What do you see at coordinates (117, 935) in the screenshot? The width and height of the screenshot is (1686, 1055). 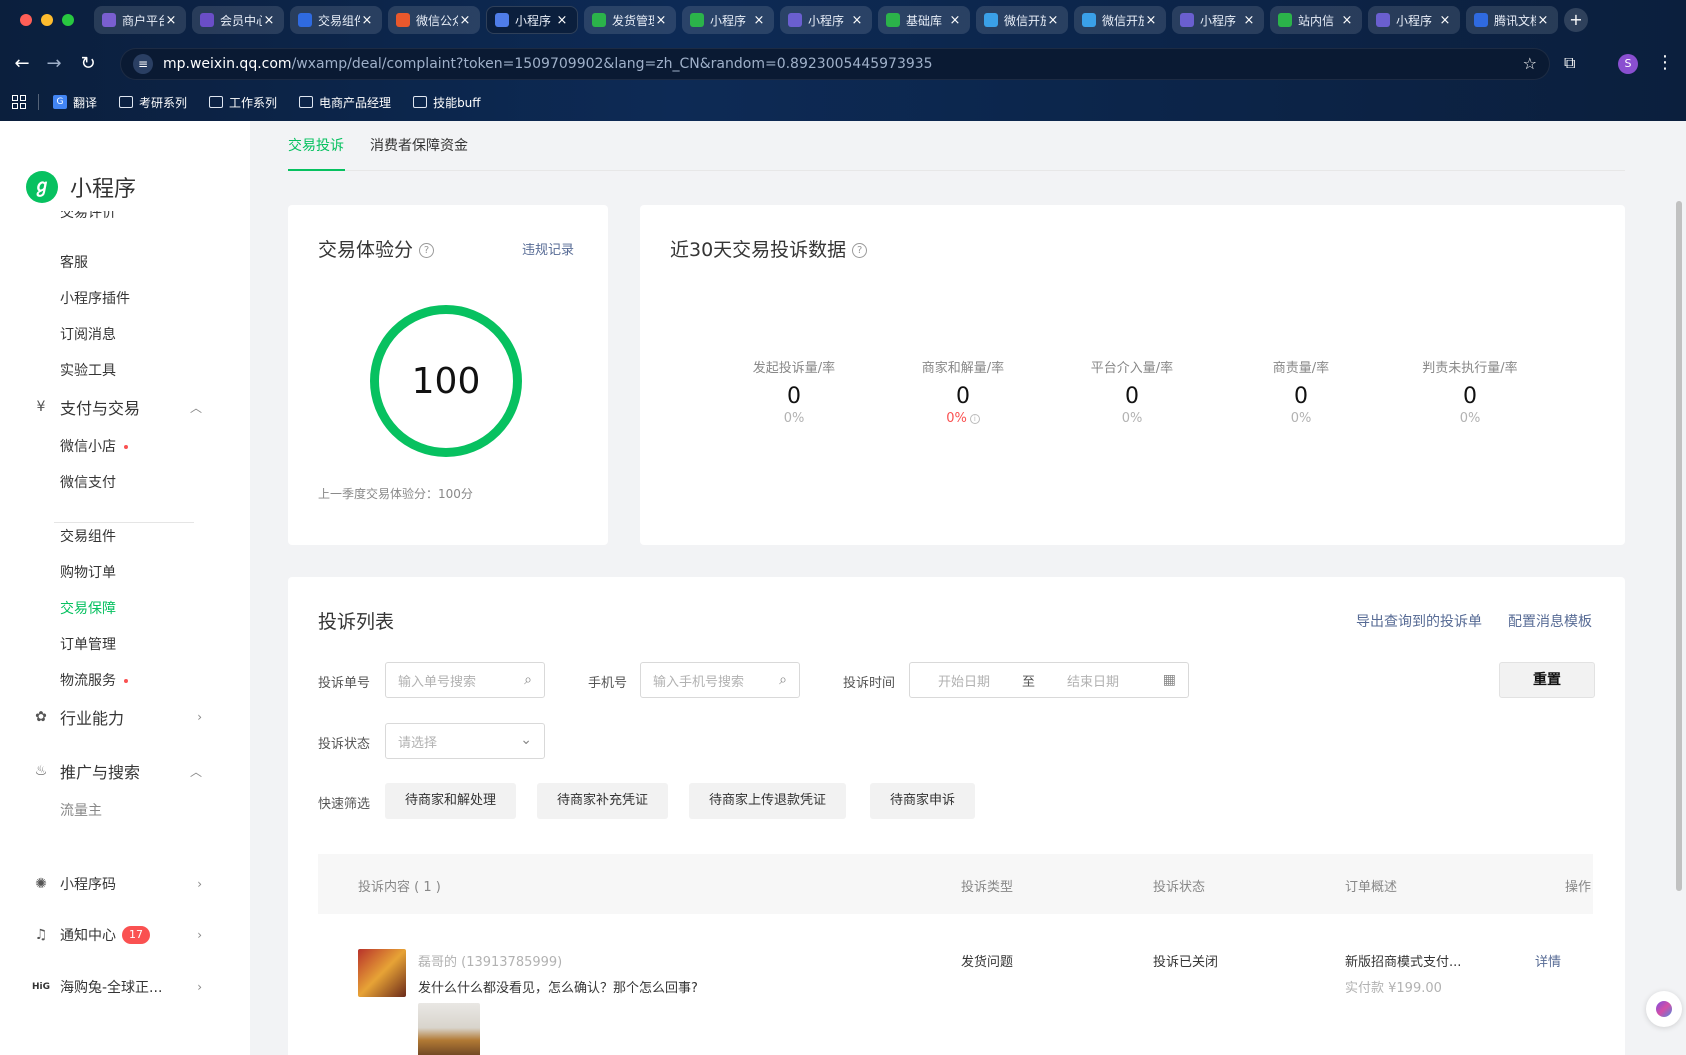 I see `sidebar-item-notify: ♫ 通知中心 17 ›` at bounding box center [117, 935].